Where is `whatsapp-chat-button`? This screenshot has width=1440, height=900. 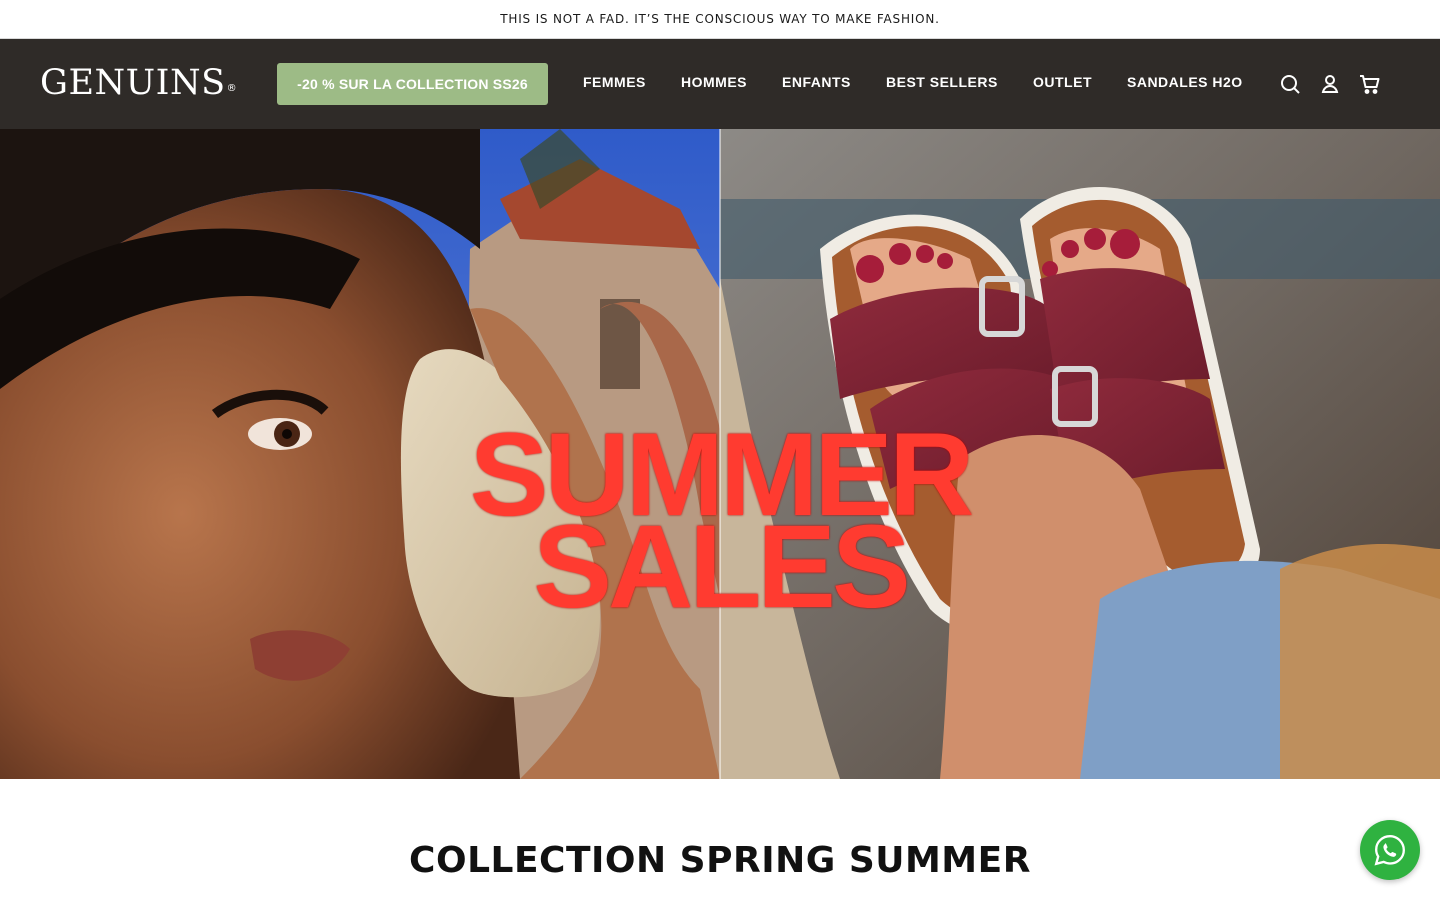 whatsapp-chat-button is located at coordinates (1390, 850).